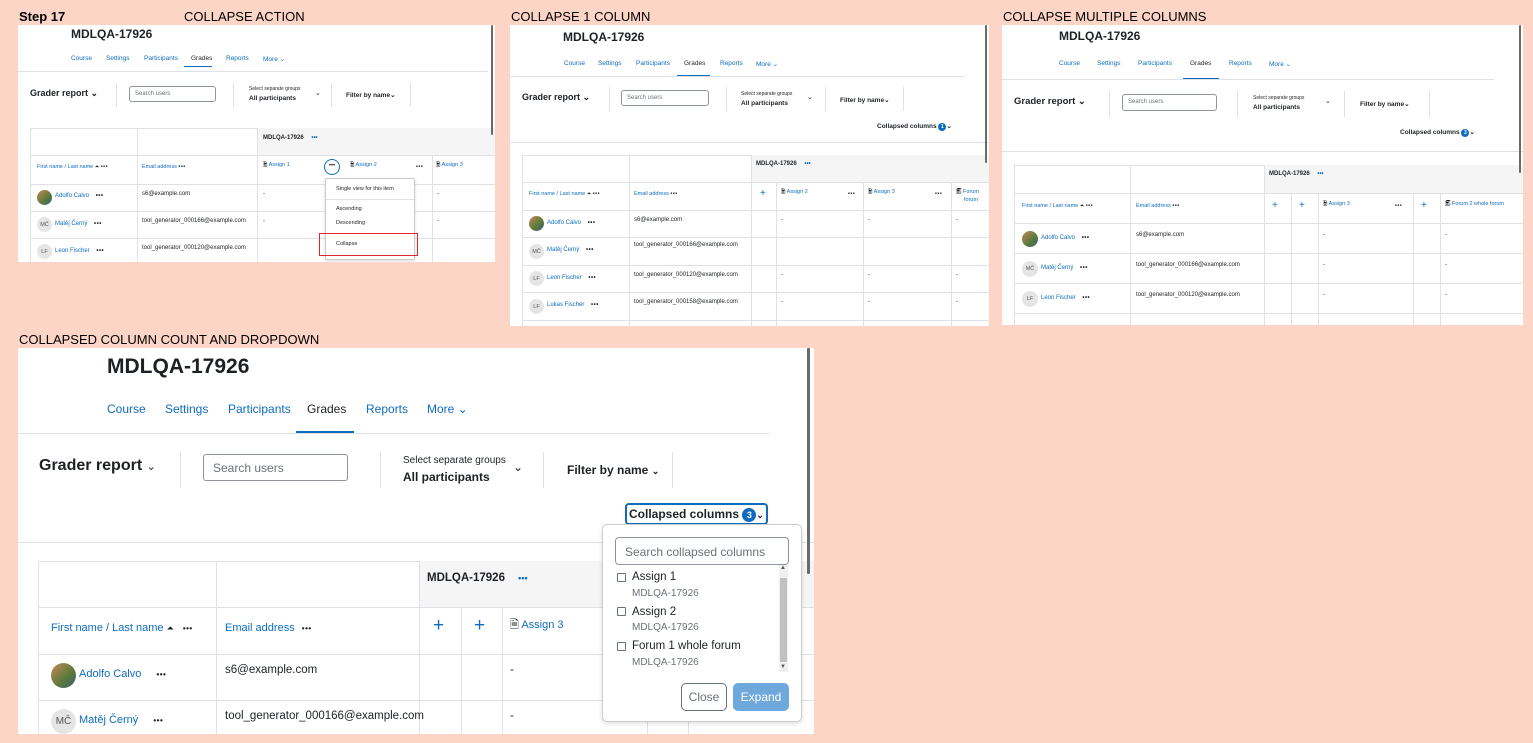 This screenshot has height=743, width=1533. Describe the element at coordinates (79, 196) in the screenshot. I see `student-name-link: Adolfo Calvo •••` at that location.